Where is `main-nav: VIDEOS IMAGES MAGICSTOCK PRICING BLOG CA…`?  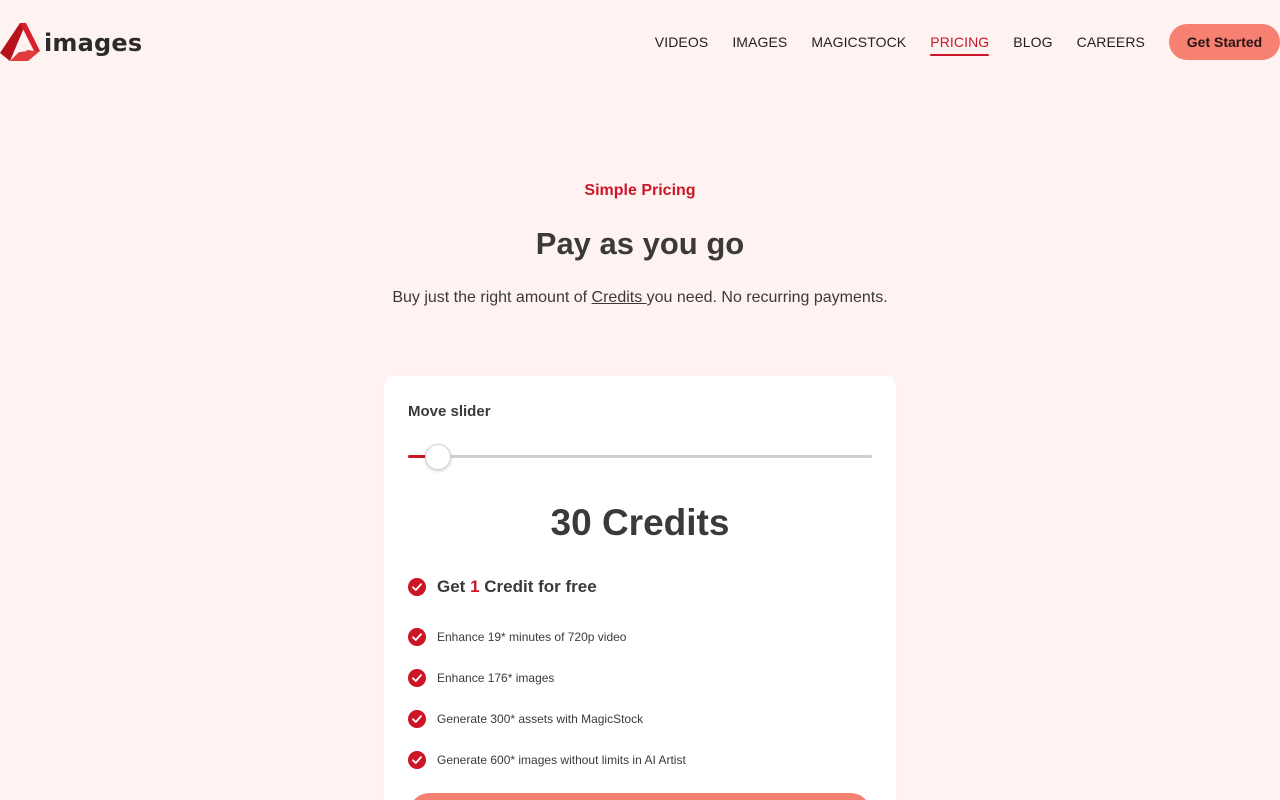
main-nav: VIDEOS IMAGES MAGICSTOCK PRICING BLOG CA… is located at coordinates (967, 42).